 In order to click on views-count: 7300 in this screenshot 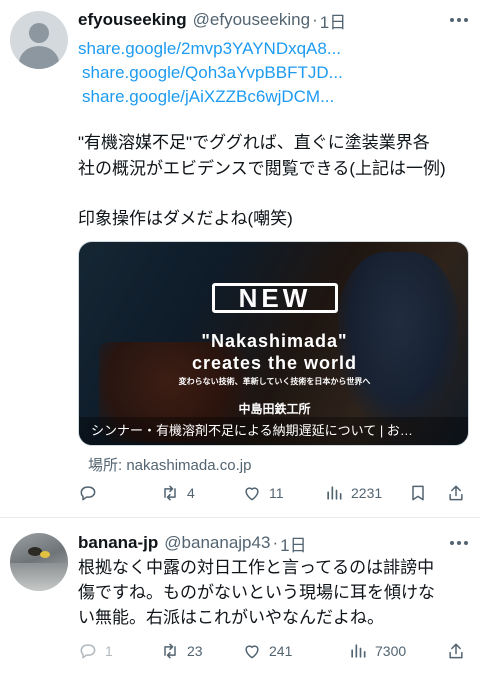, I will do `click(391, 651)`.